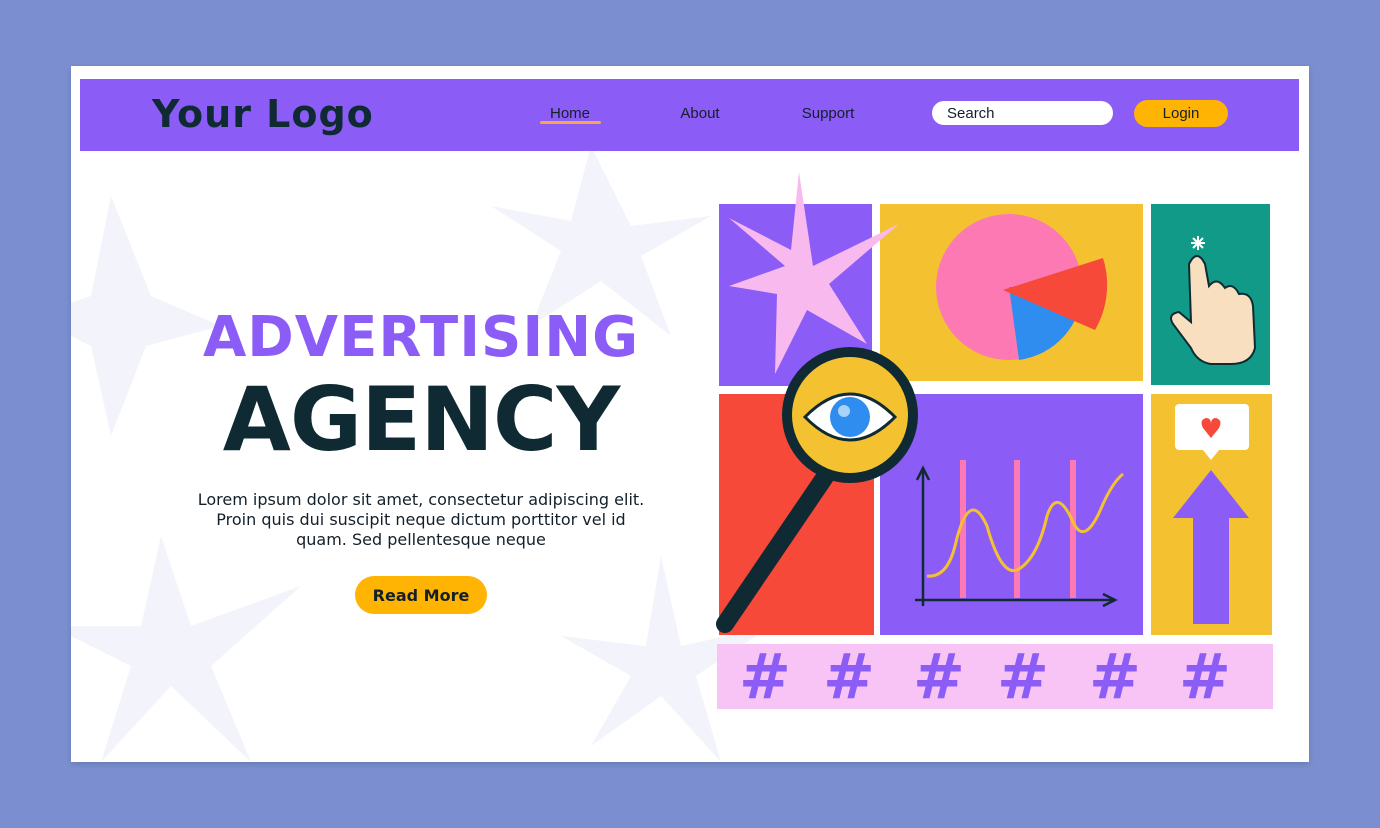 The image size is (1380, 828). What do you see at coordinates (1181, 113) in the screenshot?
I see `login-button: Login` at bounding box center [1181, 113].